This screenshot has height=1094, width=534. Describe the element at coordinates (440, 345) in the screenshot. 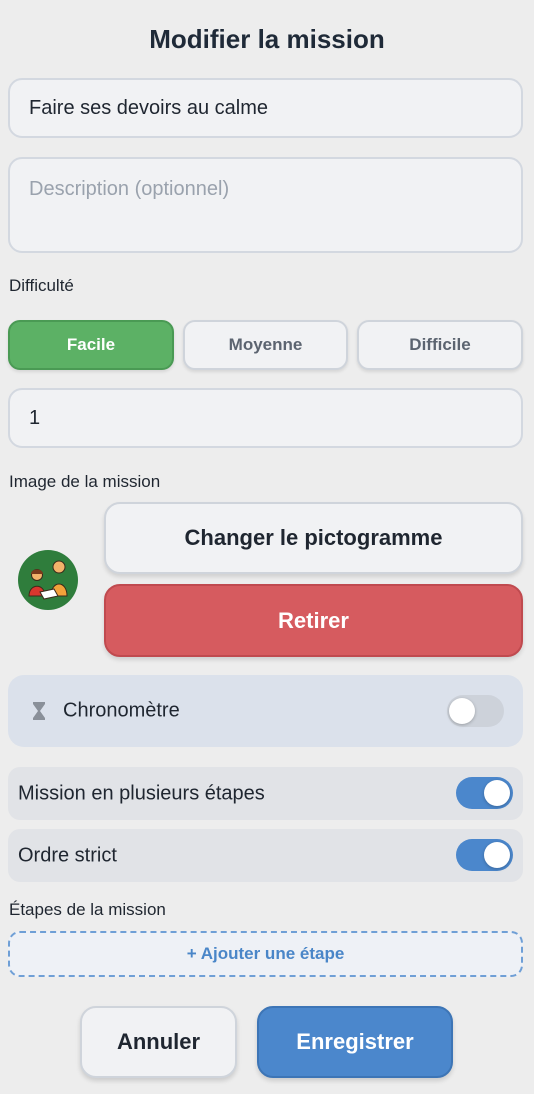

I see `difficulty-hard-button: Difficile` at that location.